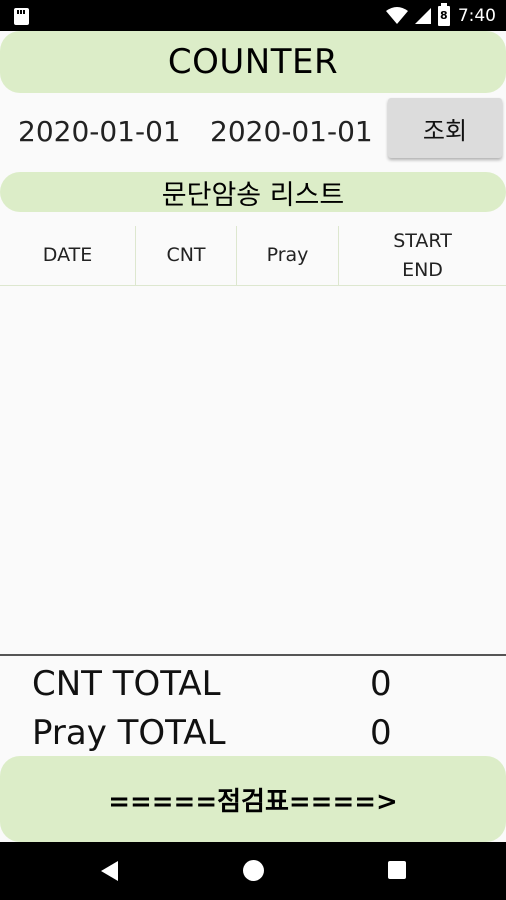 The width and height of the screenshot is (506, 900). I want to click on battery-icon: 8, so click(443, 14).